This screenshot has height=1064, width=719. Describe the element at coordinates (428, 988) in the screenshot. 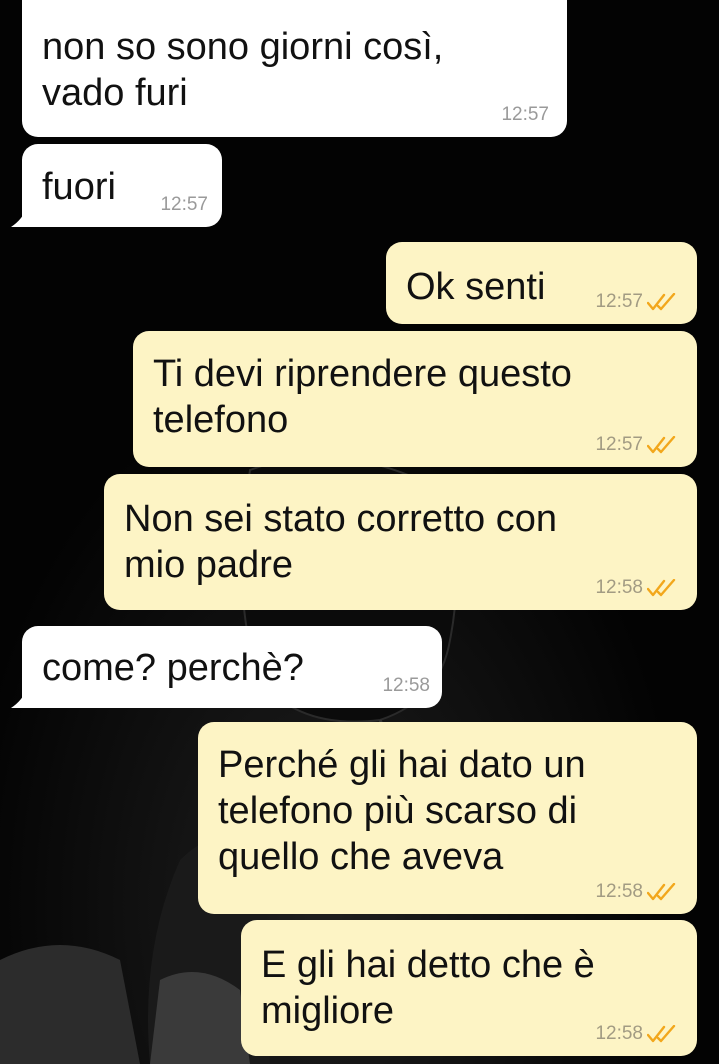

I see `message-text: E gli hai detto che è migliore` at that location.